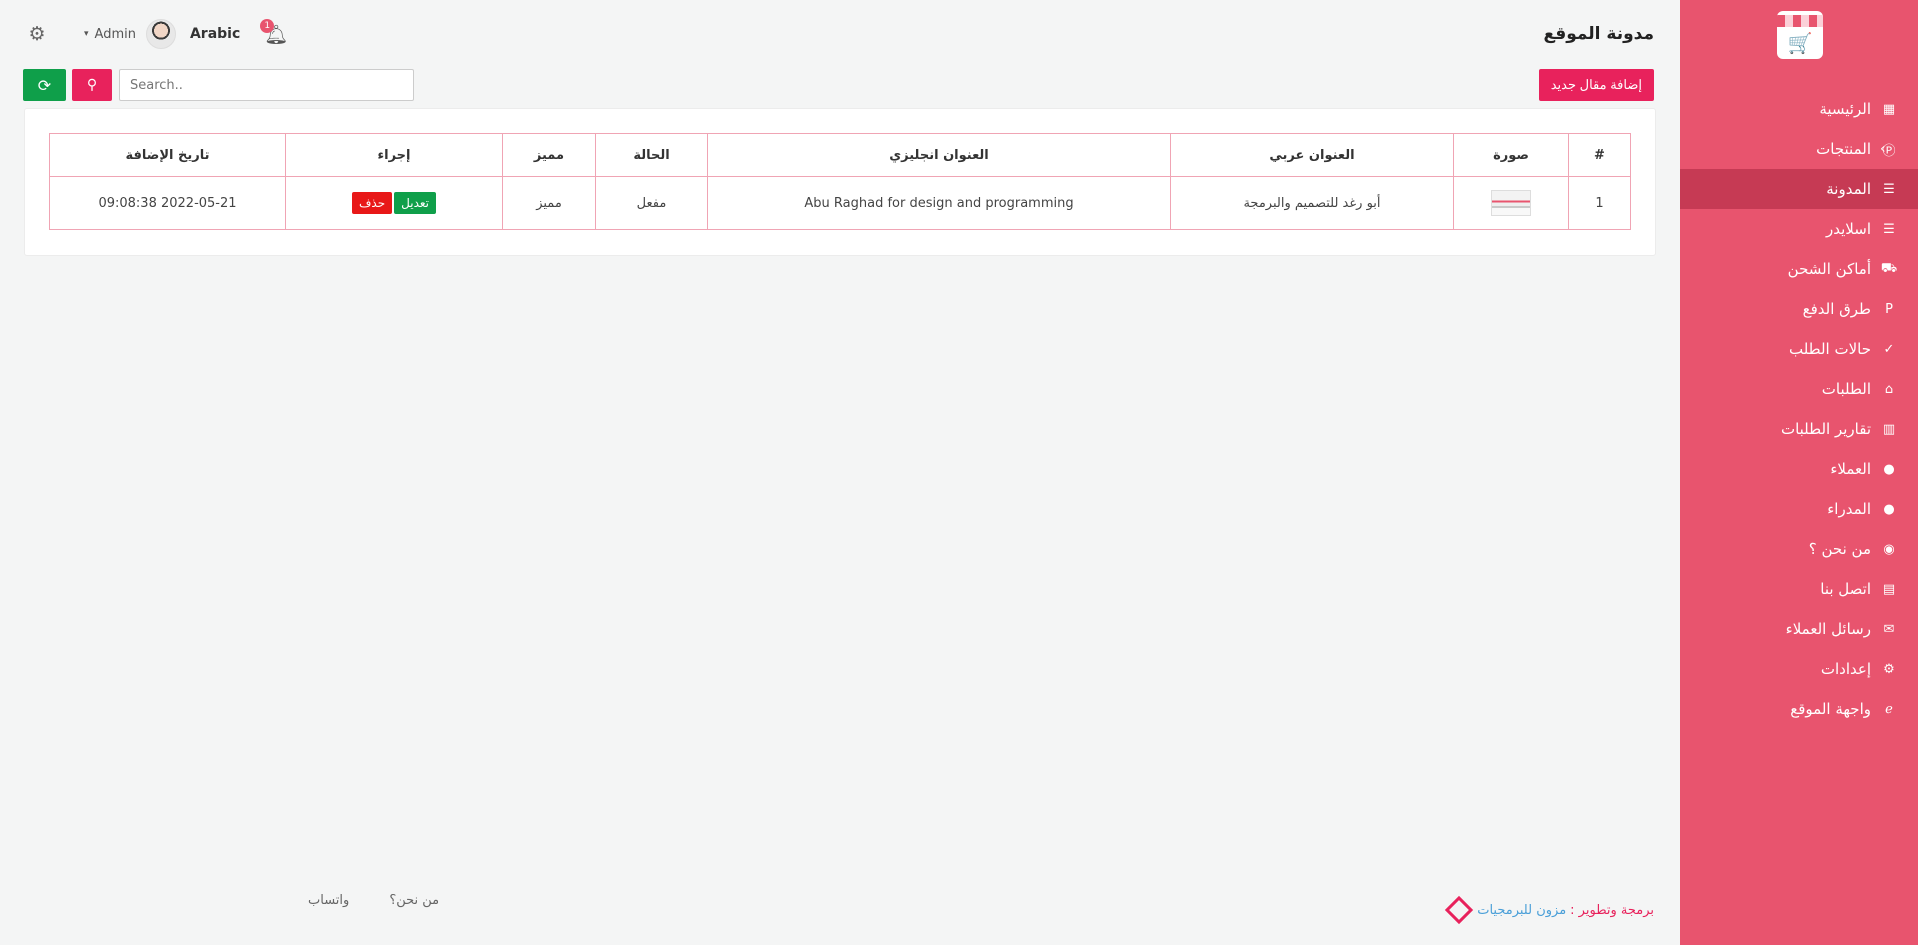 The image size is (1918, 945). I want to click on sidebar-item-order-reports: ▥ تقارير الطلبات, so click(1799, 429).